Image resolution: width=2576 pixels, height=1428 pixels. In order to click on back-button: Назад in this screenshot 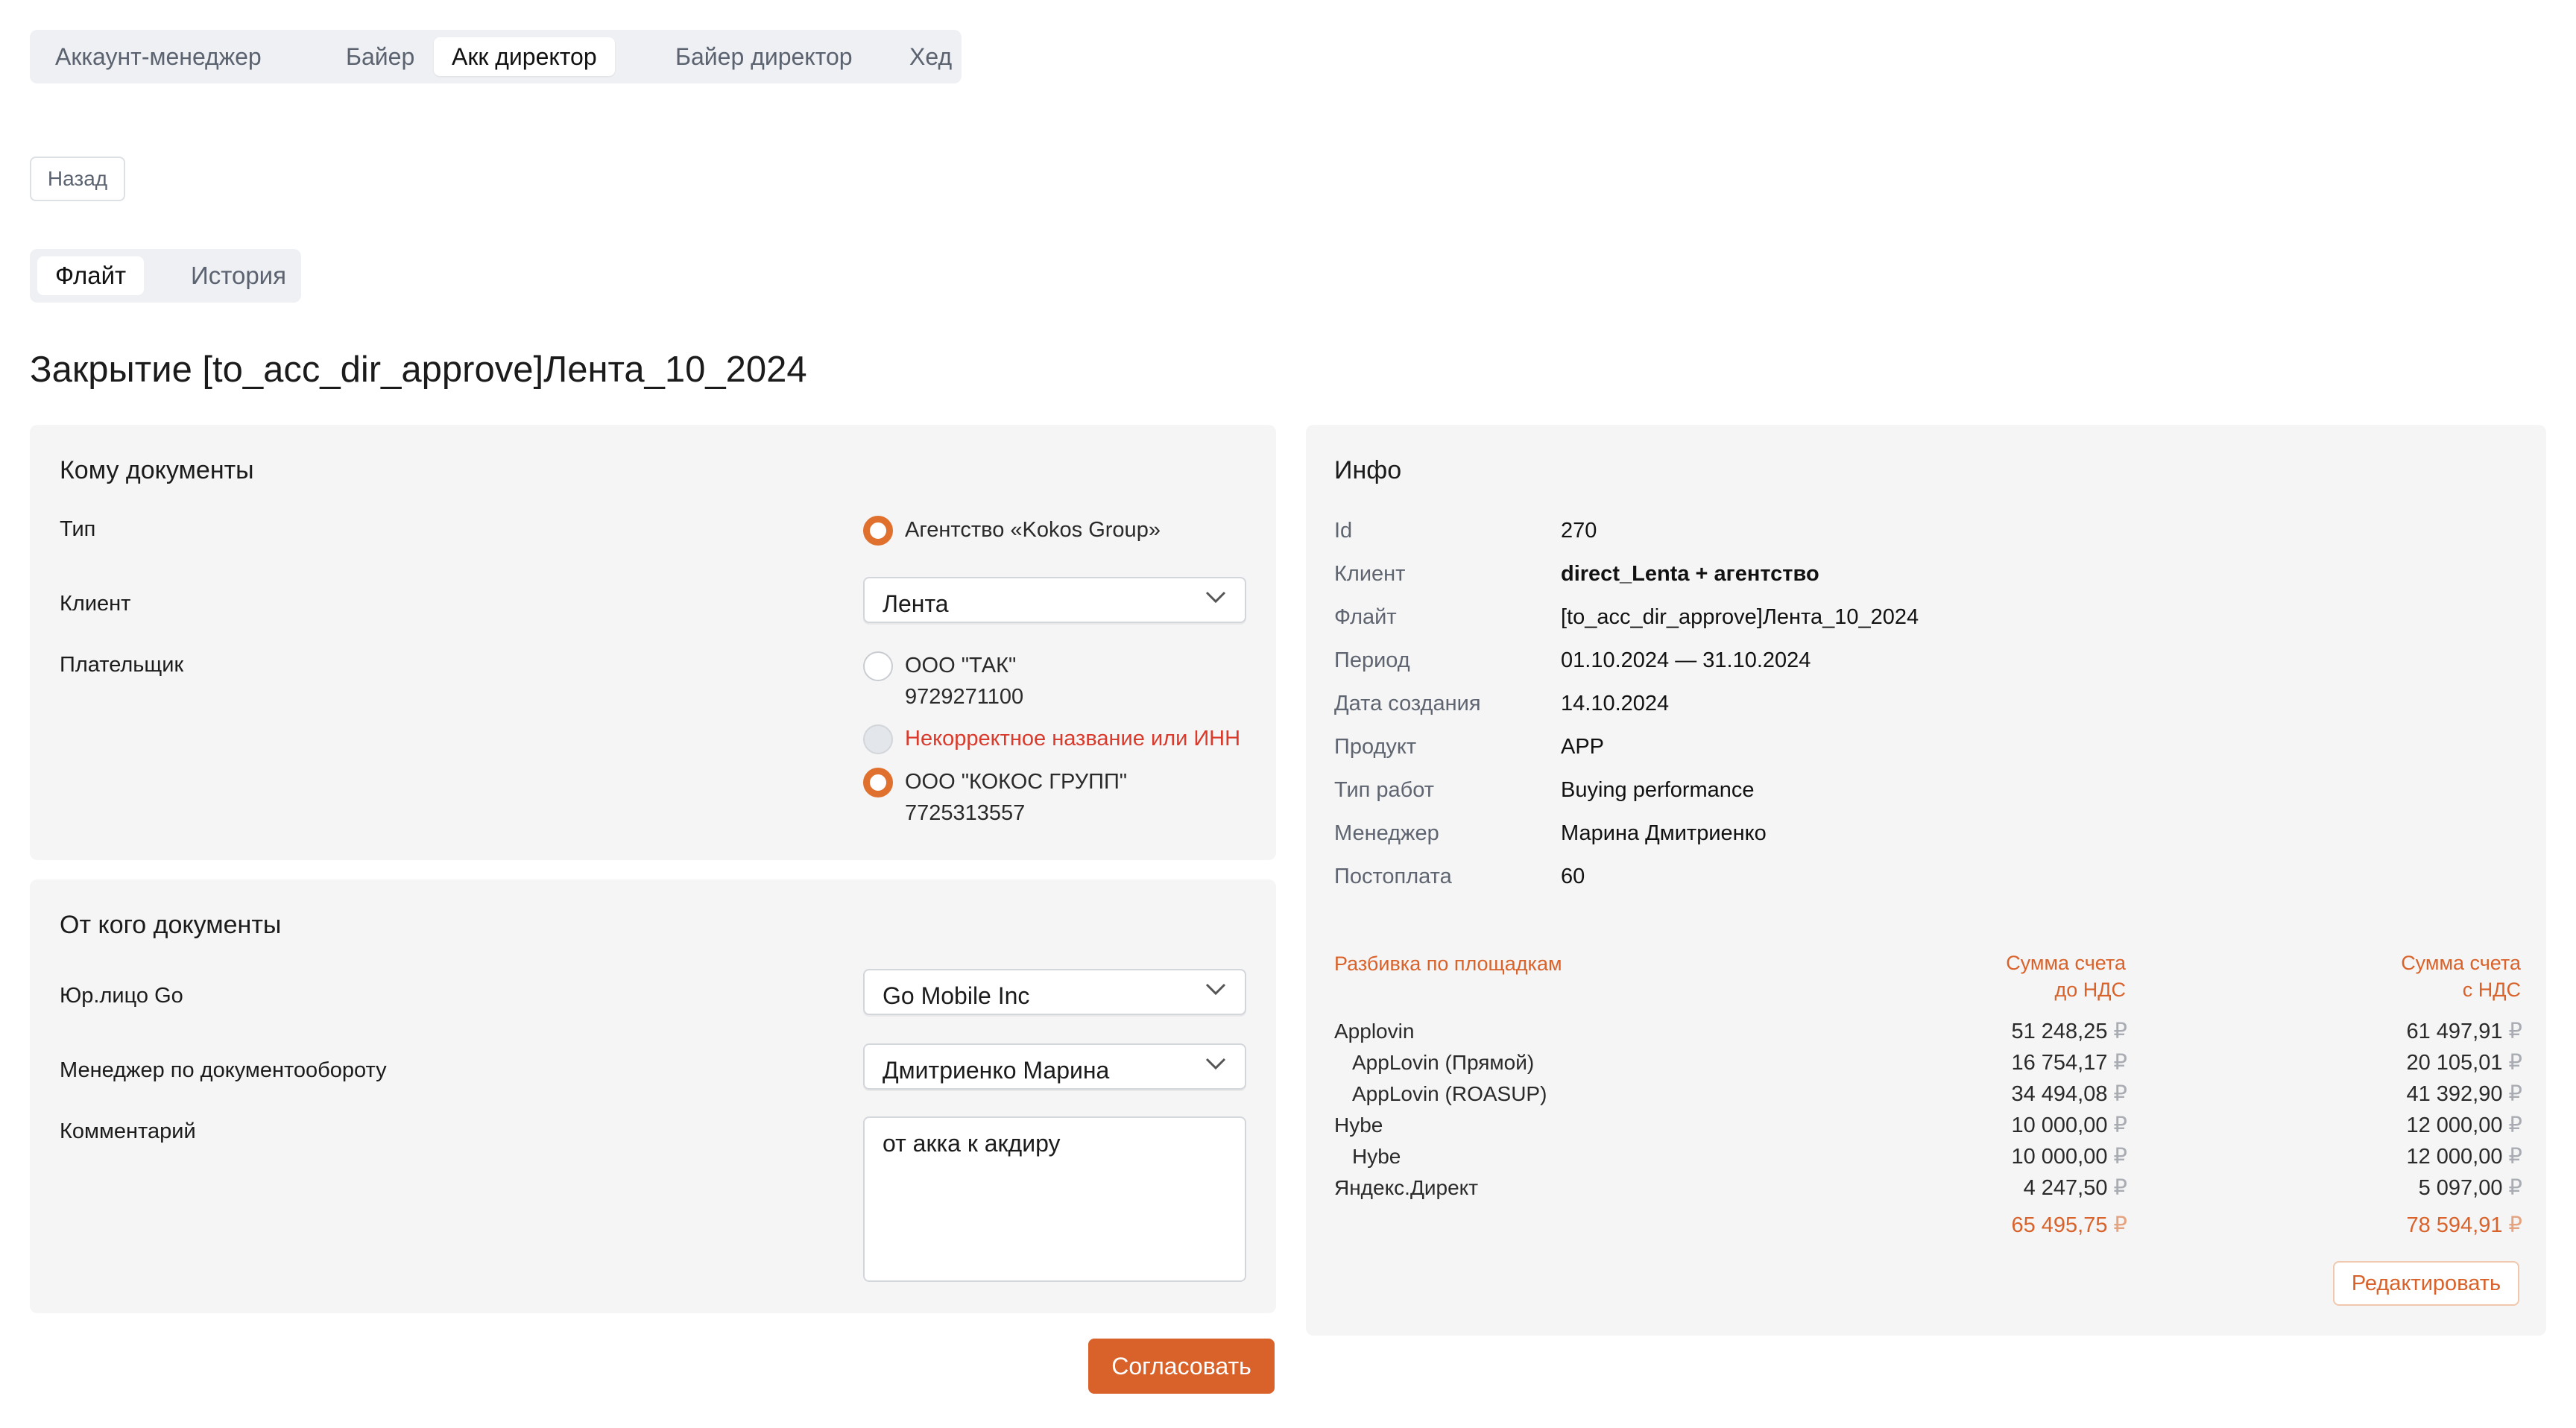, I will do `click(77, 179)`.